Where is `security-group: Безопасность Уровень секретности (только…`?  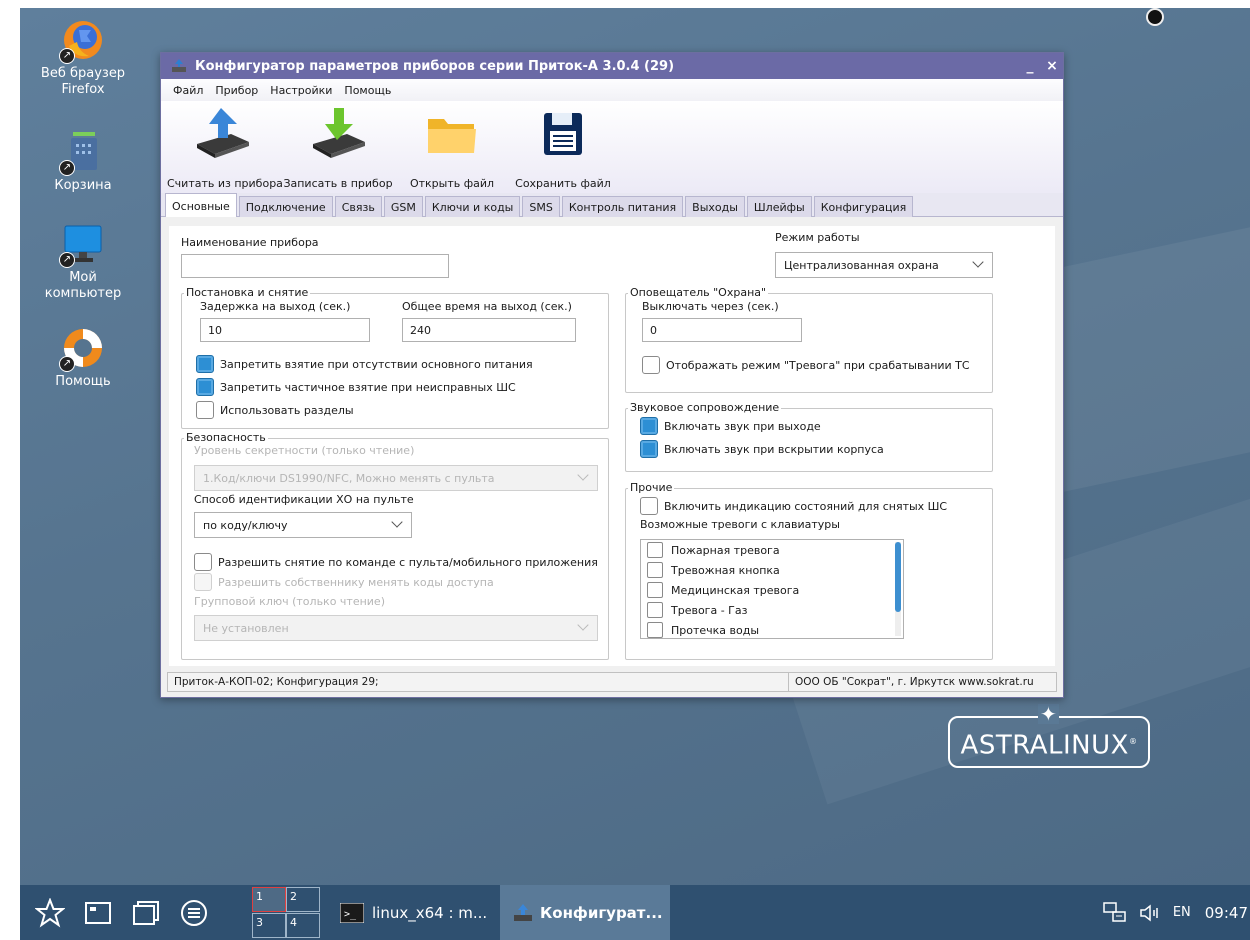
security-group: Безопасность Уровень секретности (только… is located at coordinates (395, 545).